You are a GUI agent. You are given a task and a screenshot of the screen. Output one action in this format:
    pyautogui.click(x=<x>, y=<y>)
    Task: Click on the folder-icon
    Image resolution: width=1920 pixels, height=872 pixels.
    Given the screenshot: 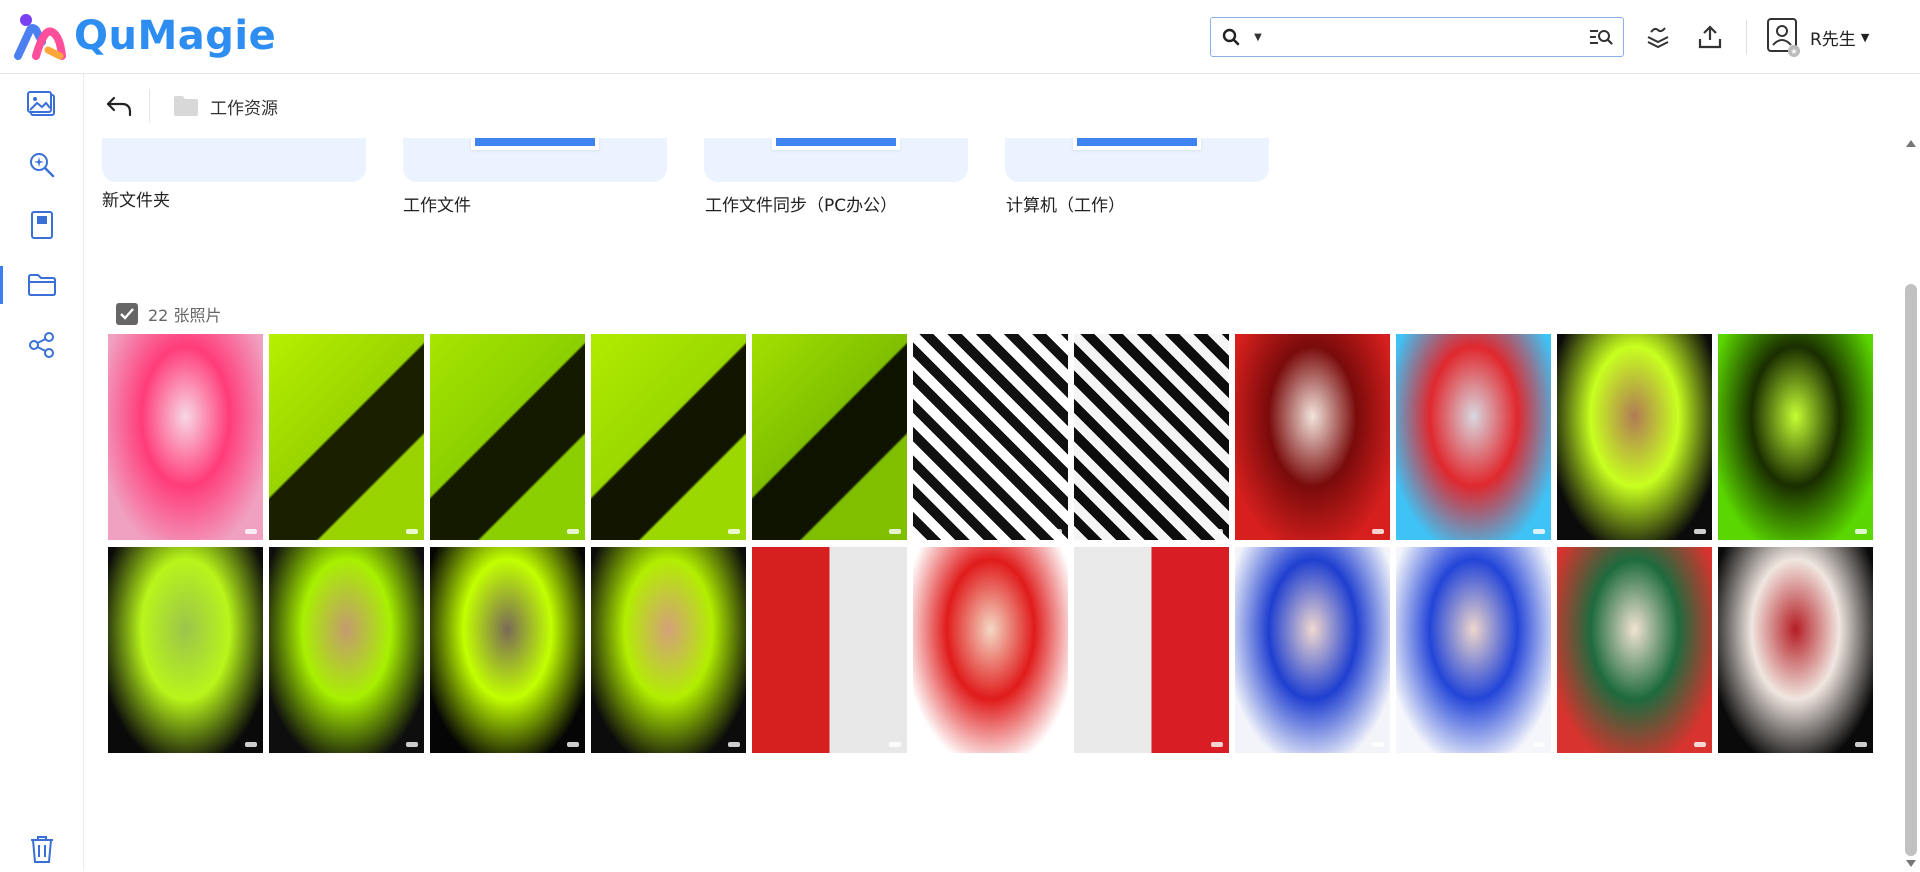 What is the action you would take?
    pyautogui.click(x=42, y=285)
    